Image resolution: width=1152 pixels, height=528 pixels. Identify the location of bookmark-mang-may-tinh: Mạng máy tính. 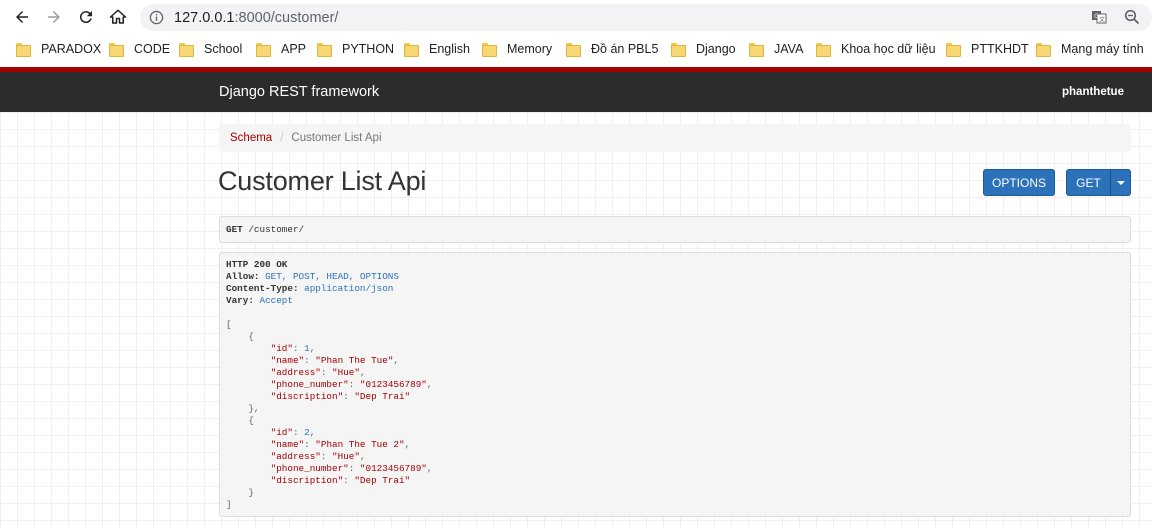
(1090, 49).